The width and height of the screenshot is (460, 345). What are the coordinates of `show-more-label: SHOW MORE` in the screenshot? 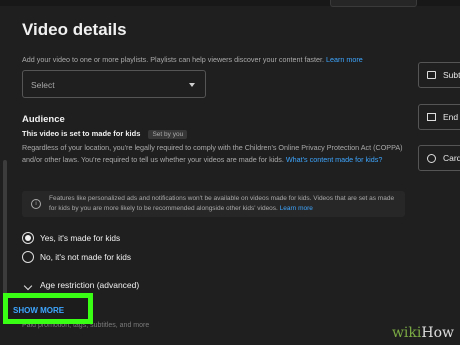 It's located at (38, 310).